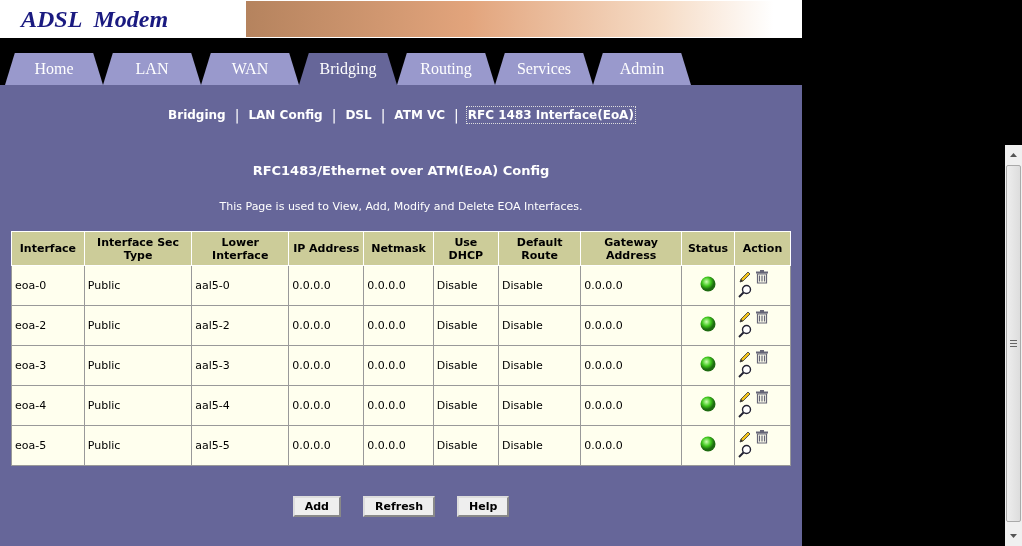 This screenshot has height=546, width=1022. I want to click on table-cell: aal5-2, so click(240, 325).